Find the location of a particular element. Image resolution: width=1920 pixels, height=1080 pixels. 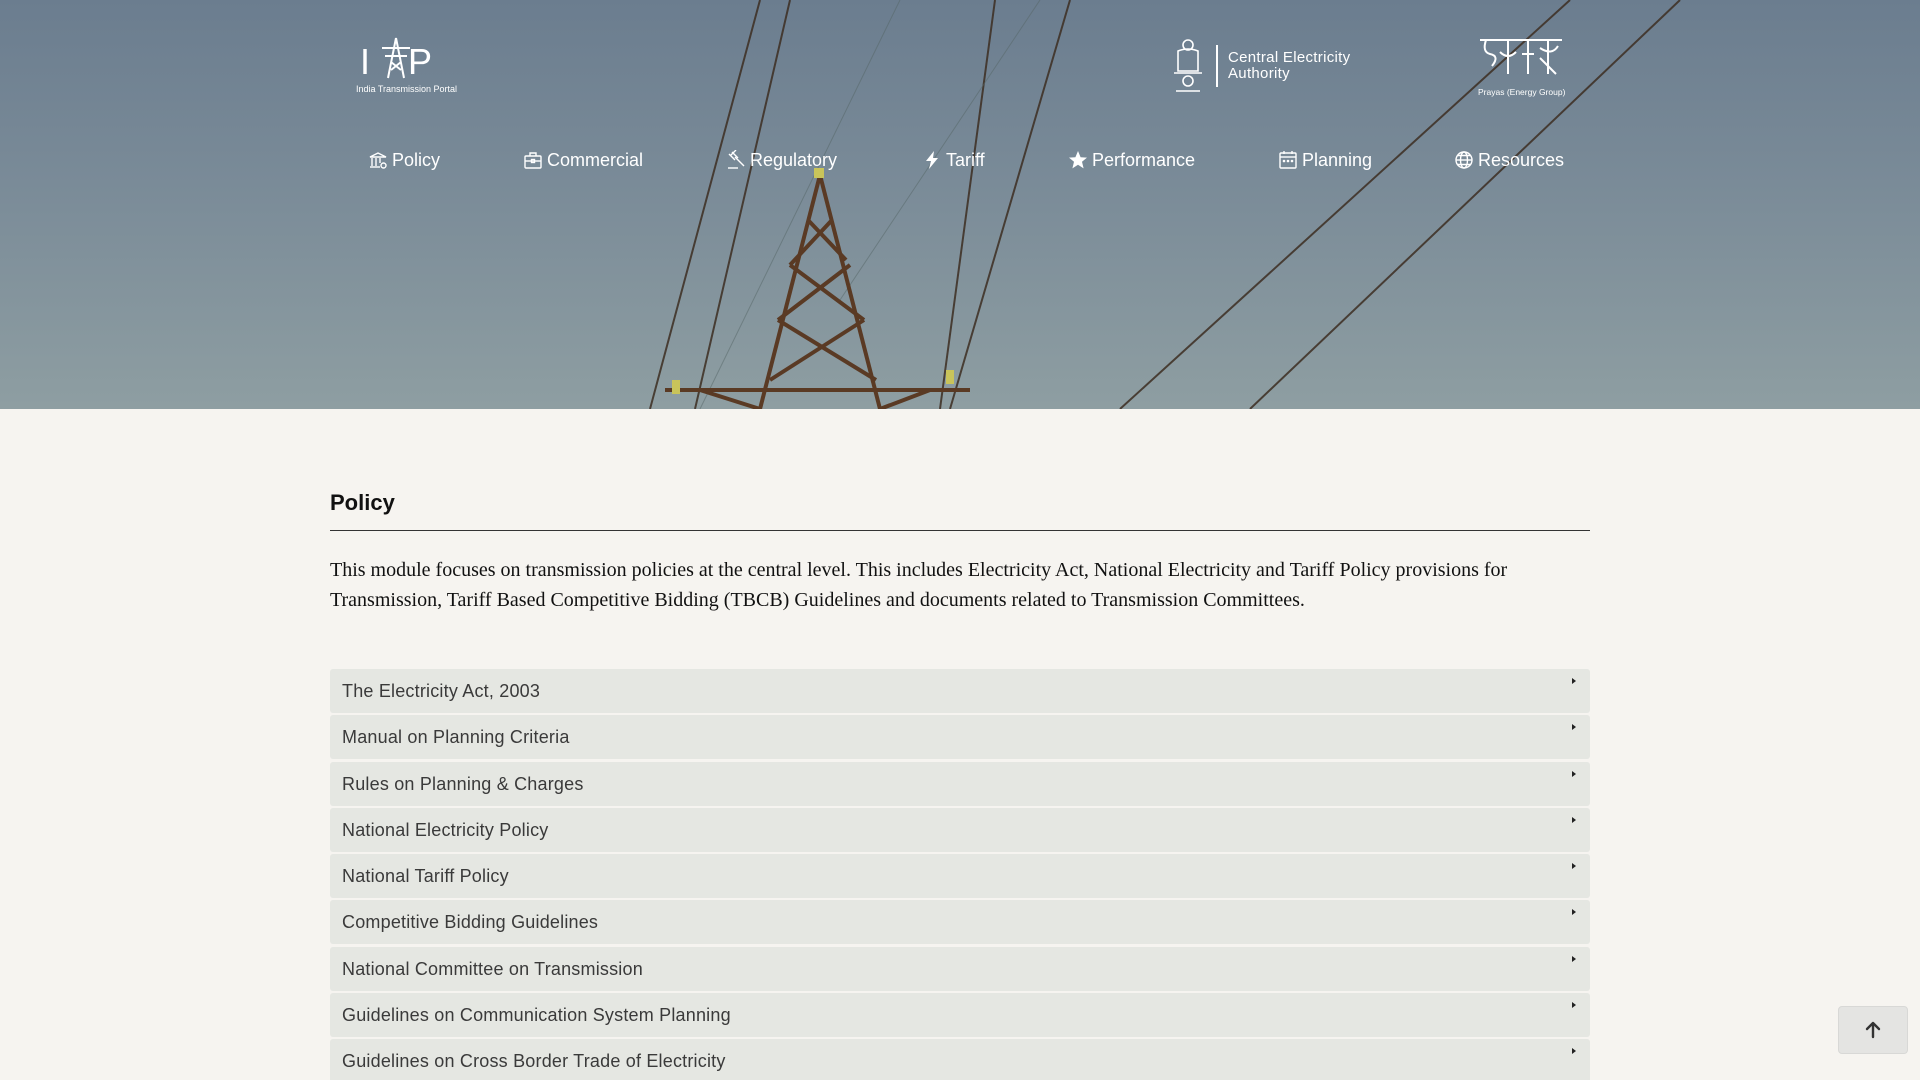

nav-item-tariff: Tariff is located at coordinates (953, 160).